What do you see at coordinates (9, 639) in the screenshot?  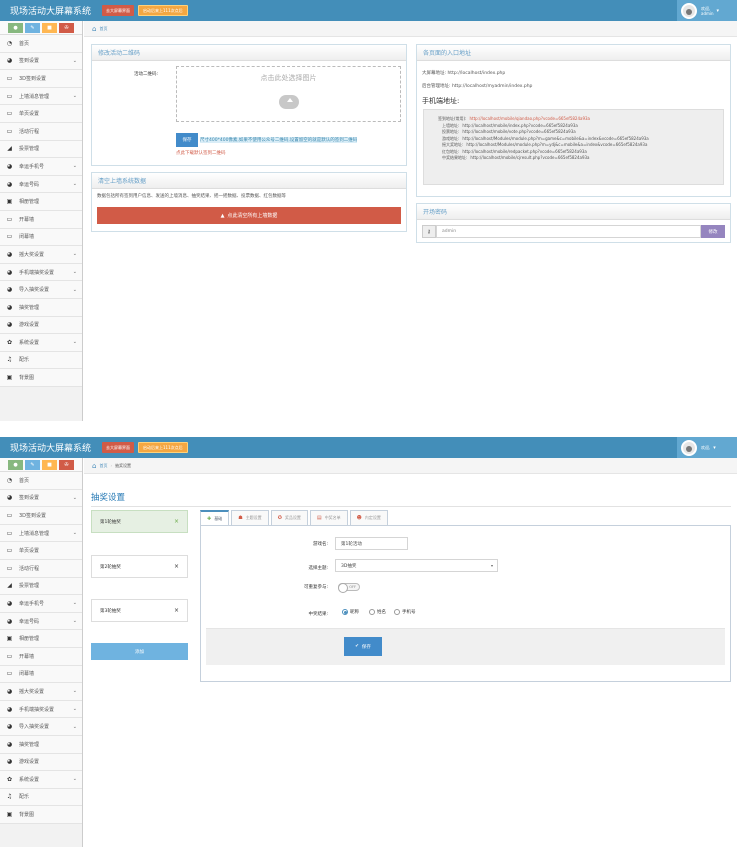 I see `picture-icon: ▣` at bounding box center [9, 639].